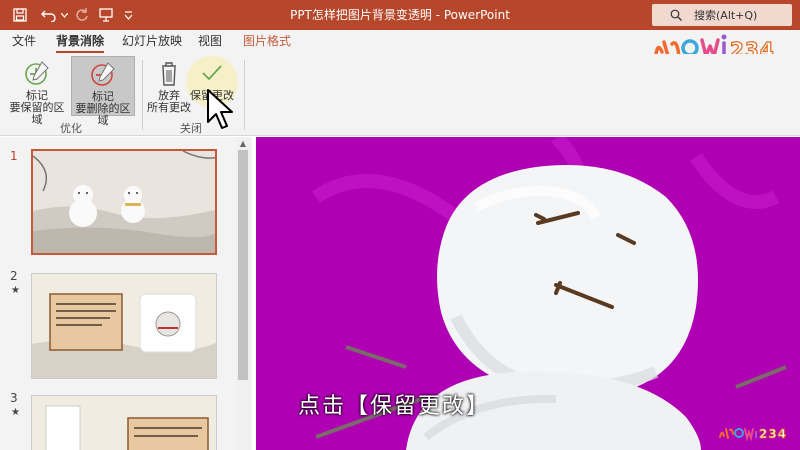 Image resolution: width=800 pixels, height=450 pixels. What do you see at coordinates (210, 42) in the screenshot?
I see `tab-view: 视图` at bounding box center [210, 42].